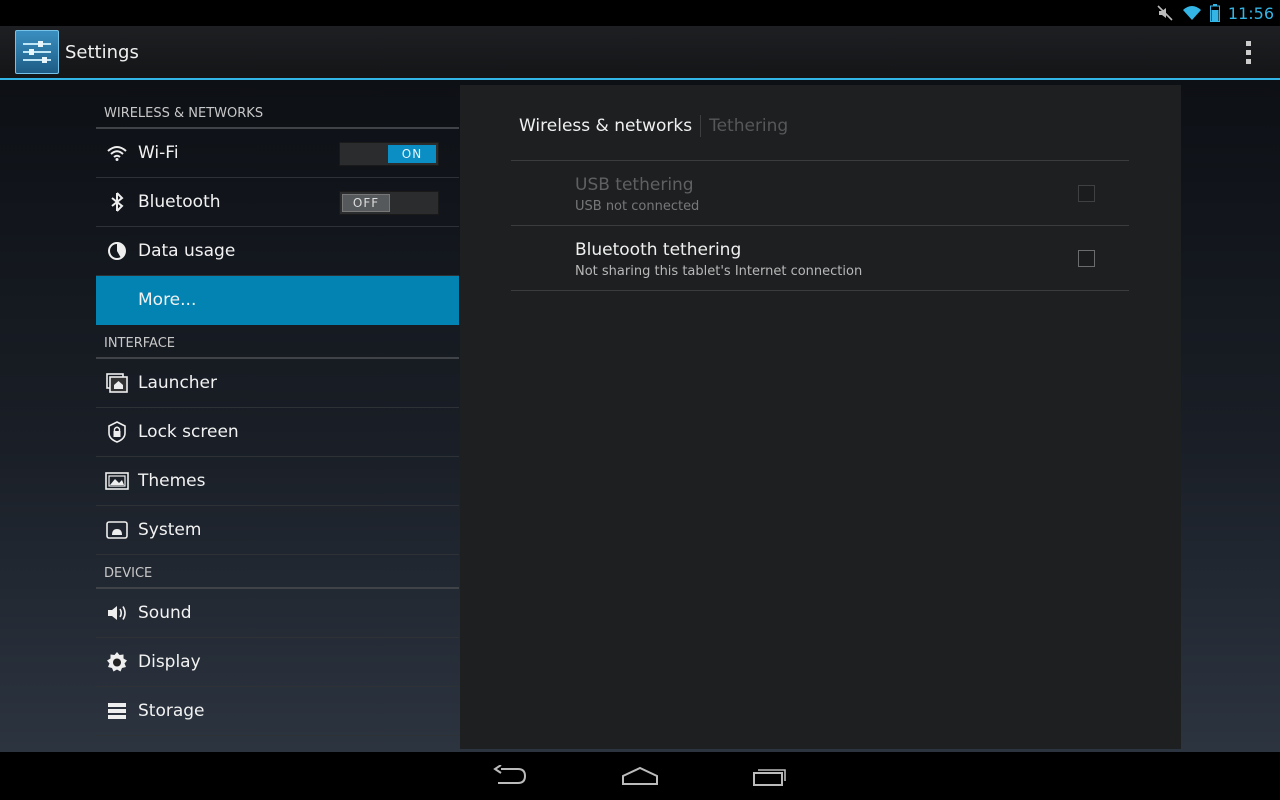 The image size is (1280, 800). Describe the element at coordinates (701, 126) in the screenshot. I see `breadcrumb-divider` at that location.